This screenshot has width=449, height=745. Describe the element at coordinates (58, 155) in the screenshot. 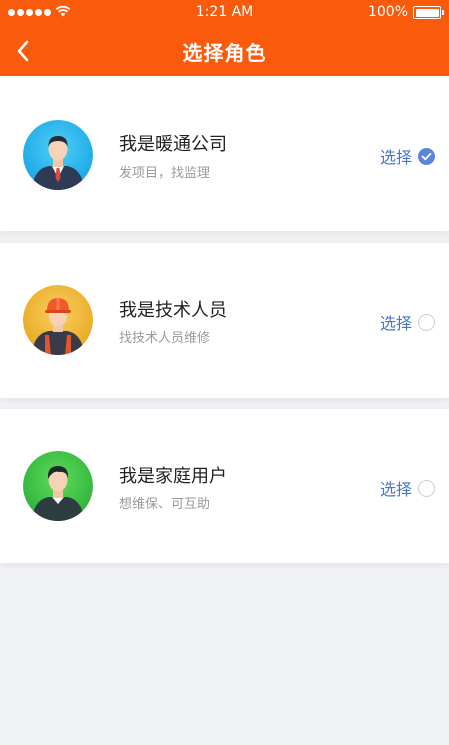

I see `businessman-avatar-icon` at that location.